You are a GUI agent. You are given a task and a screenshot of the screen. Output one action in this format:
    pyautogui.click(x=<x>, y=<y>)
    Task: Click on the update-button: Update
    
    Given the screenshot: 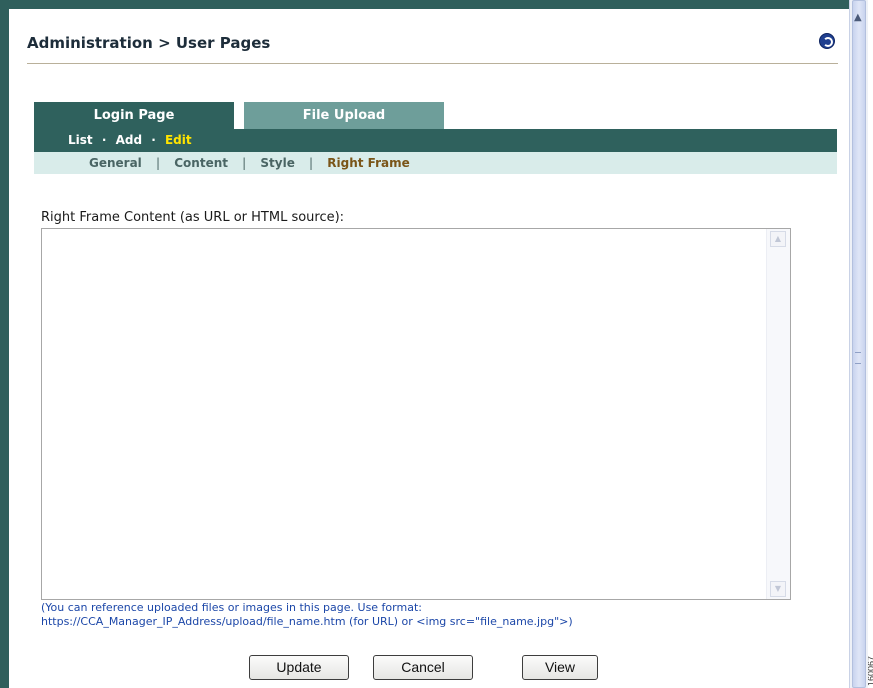 What is the action you would take?
    pyautogui.click(x=299, y=667)
    